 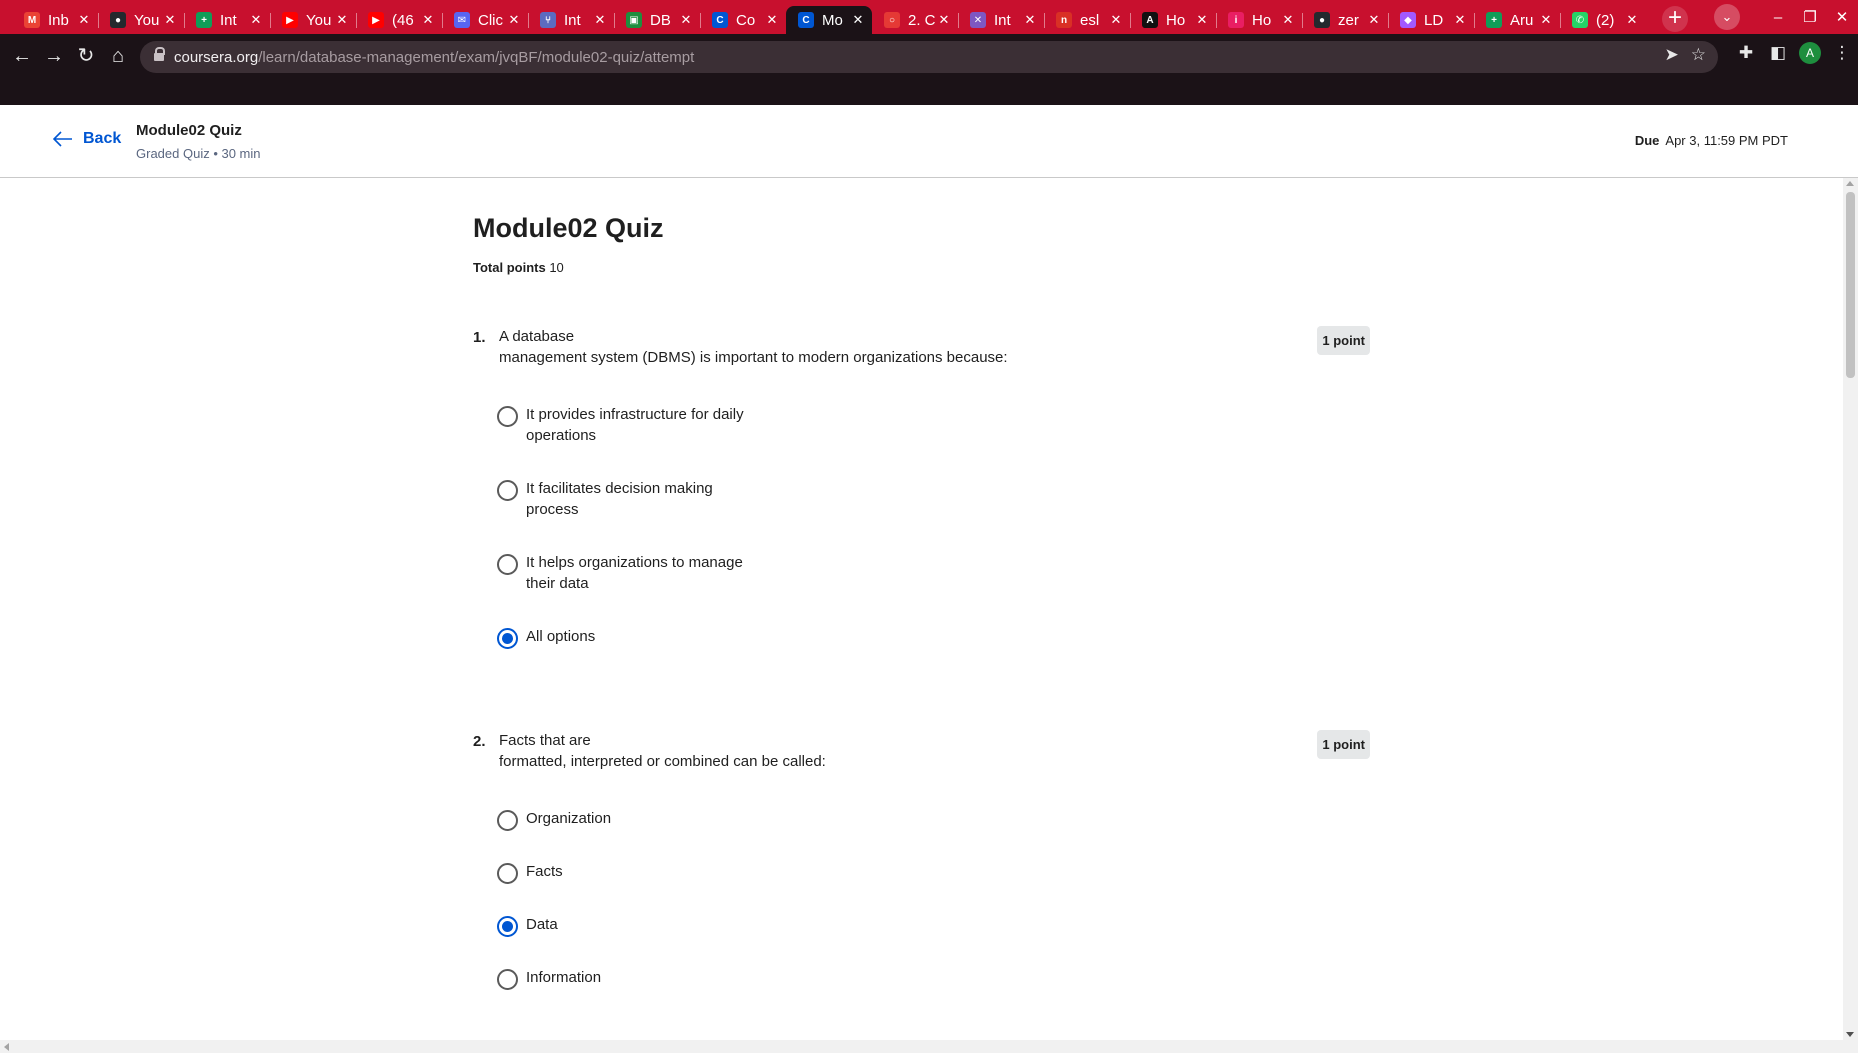 What do you see at coordinates (32, 20) in the screenshot?
I see `gmail-icon: M` at bounding box center [32, 20].